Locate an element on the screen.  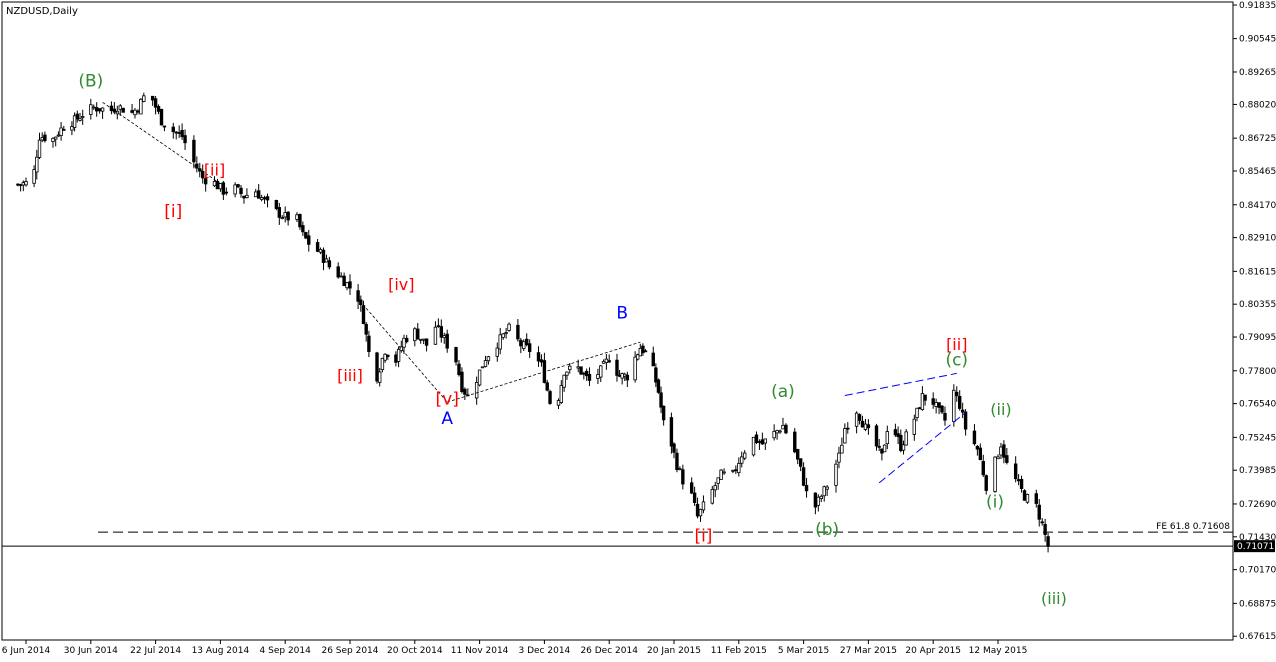
y-tick-label: 0.90545 is located at coordinates (1257, 40).